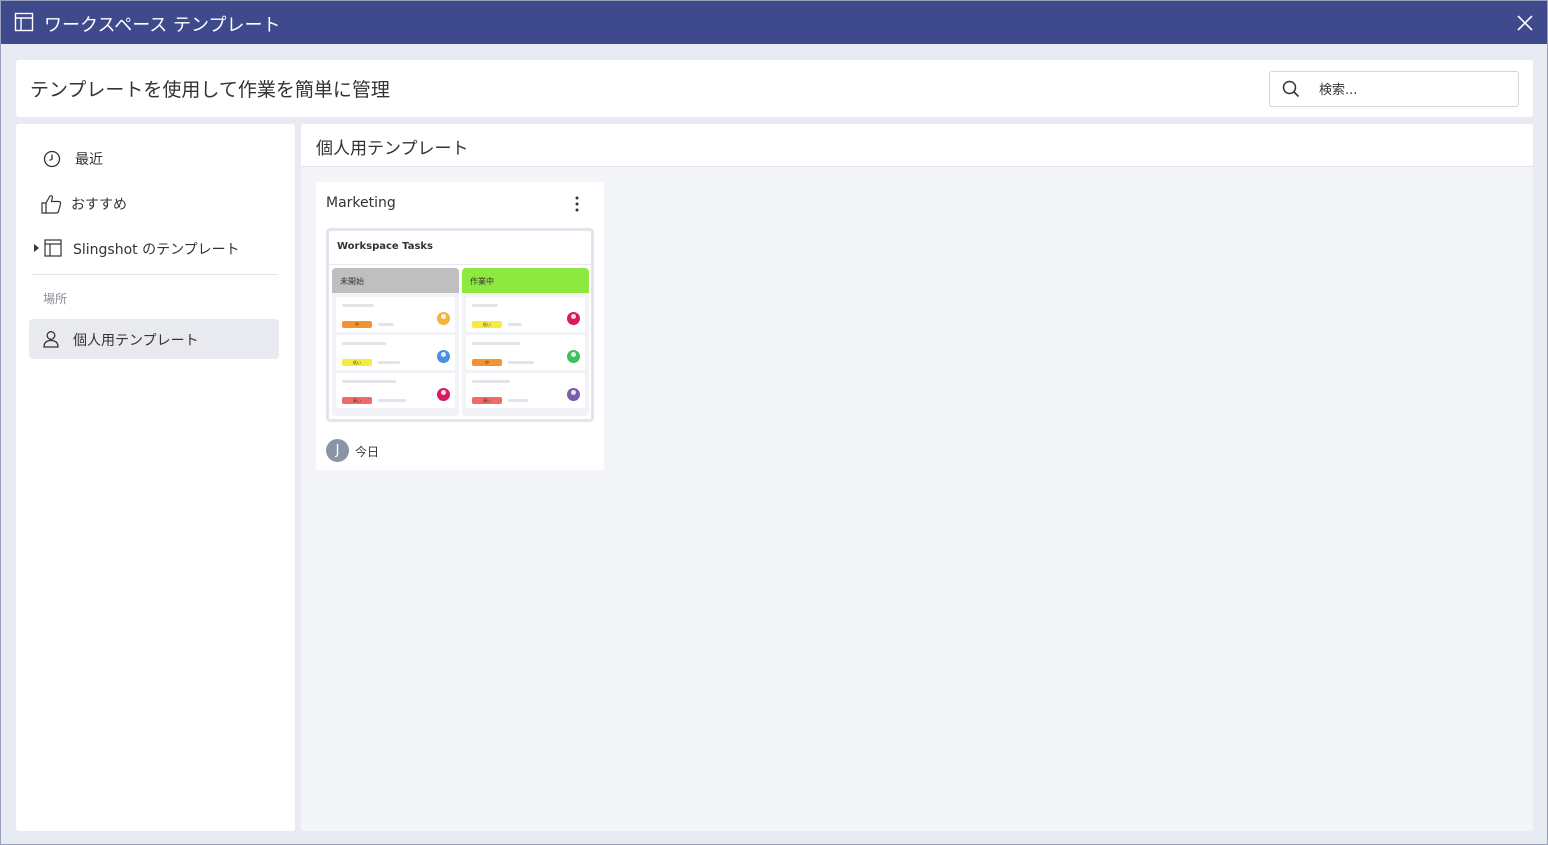 The image size is (1548, 845). What do you see at coordinates (1414, 90) in the screenshot?
I see `search-input` at bounding box center [1414, 90].